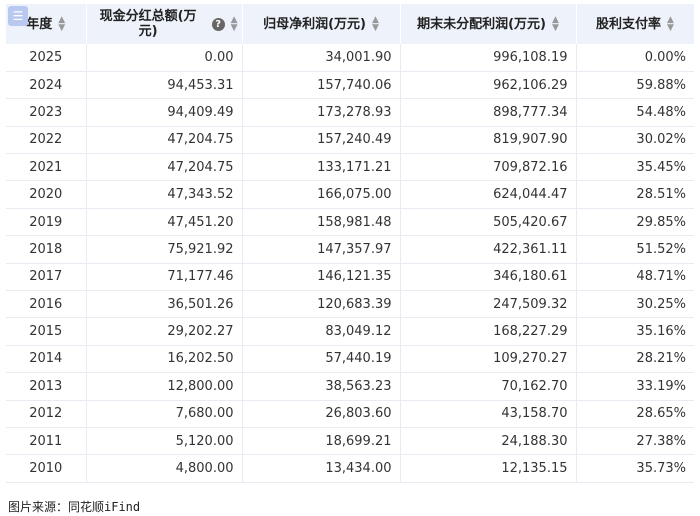 Image resolution: width=700 pixels, height=516 pixels. What do you see at coordinates (635, 222) in the screenshot?
I see `value-cell: 29.85%` at bounding box center [635, 222].